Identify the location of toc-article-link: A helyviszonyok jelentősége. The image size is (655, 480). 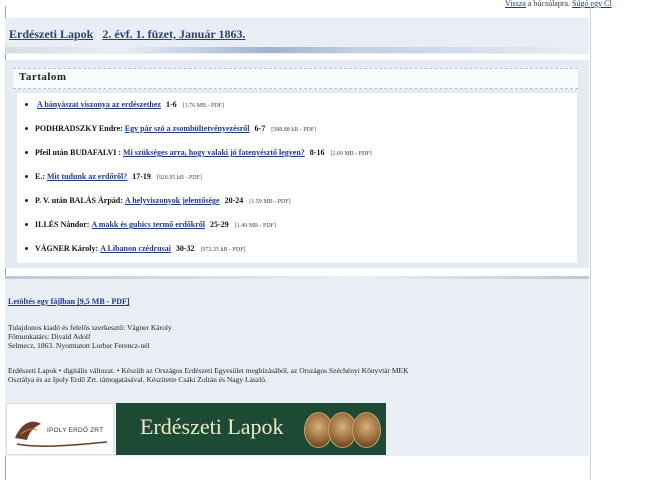
(172, 200).